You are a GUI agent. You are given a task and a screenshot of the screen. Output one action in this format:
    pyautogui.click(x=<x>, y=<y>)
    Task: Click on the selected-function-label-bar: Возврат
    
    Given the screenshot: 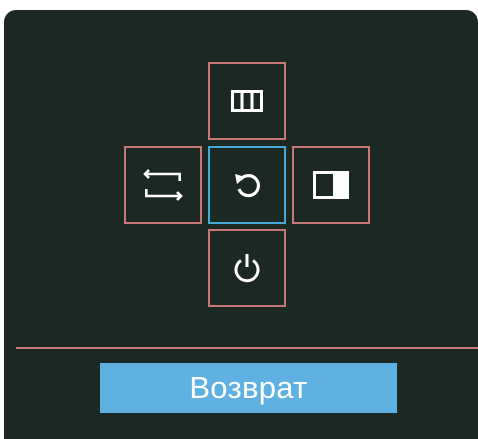 What is the action you would take?
    pyautogui.click(x=248, y=388)
    